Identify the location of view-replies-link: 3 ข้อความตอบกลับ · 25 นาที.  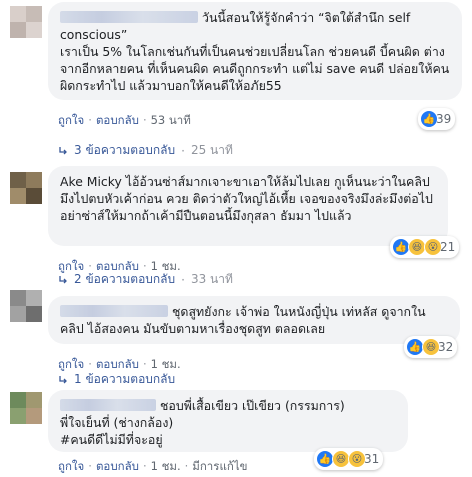
(145, 150).